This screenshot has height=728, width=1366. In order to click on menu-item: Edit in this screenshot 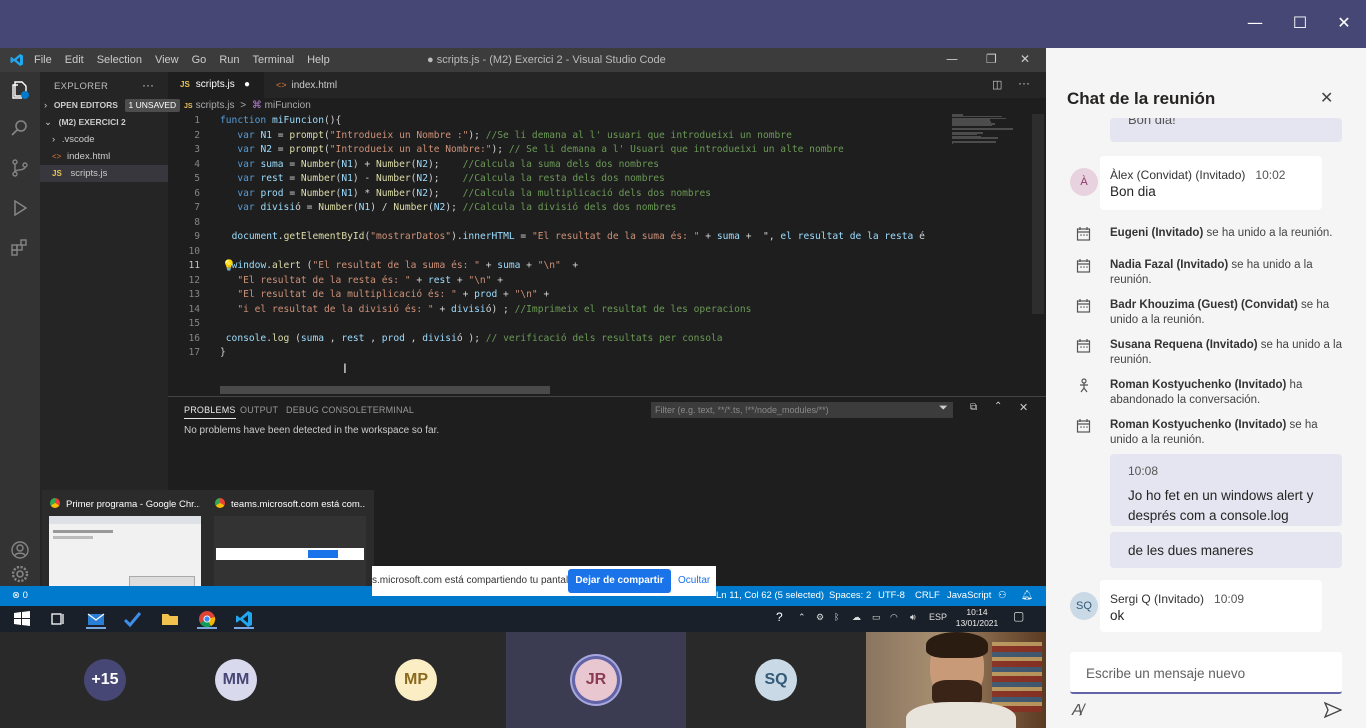, I will do `click(74, 60)`.